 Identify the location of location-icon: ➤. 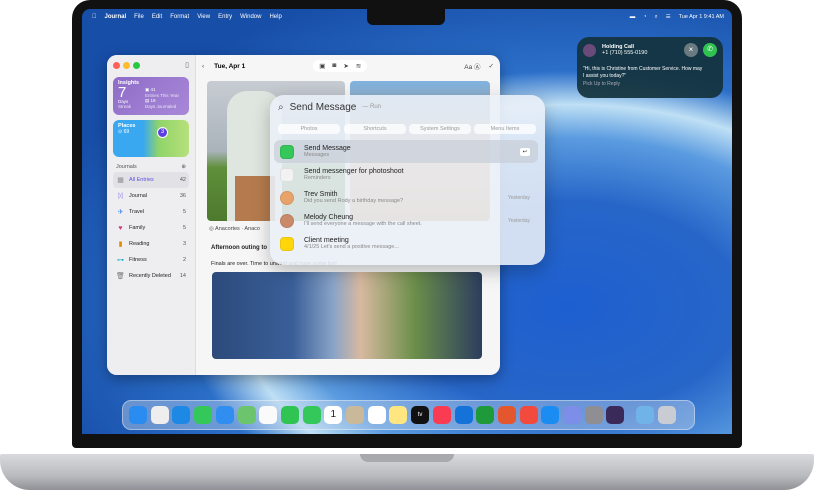
(345, 66).